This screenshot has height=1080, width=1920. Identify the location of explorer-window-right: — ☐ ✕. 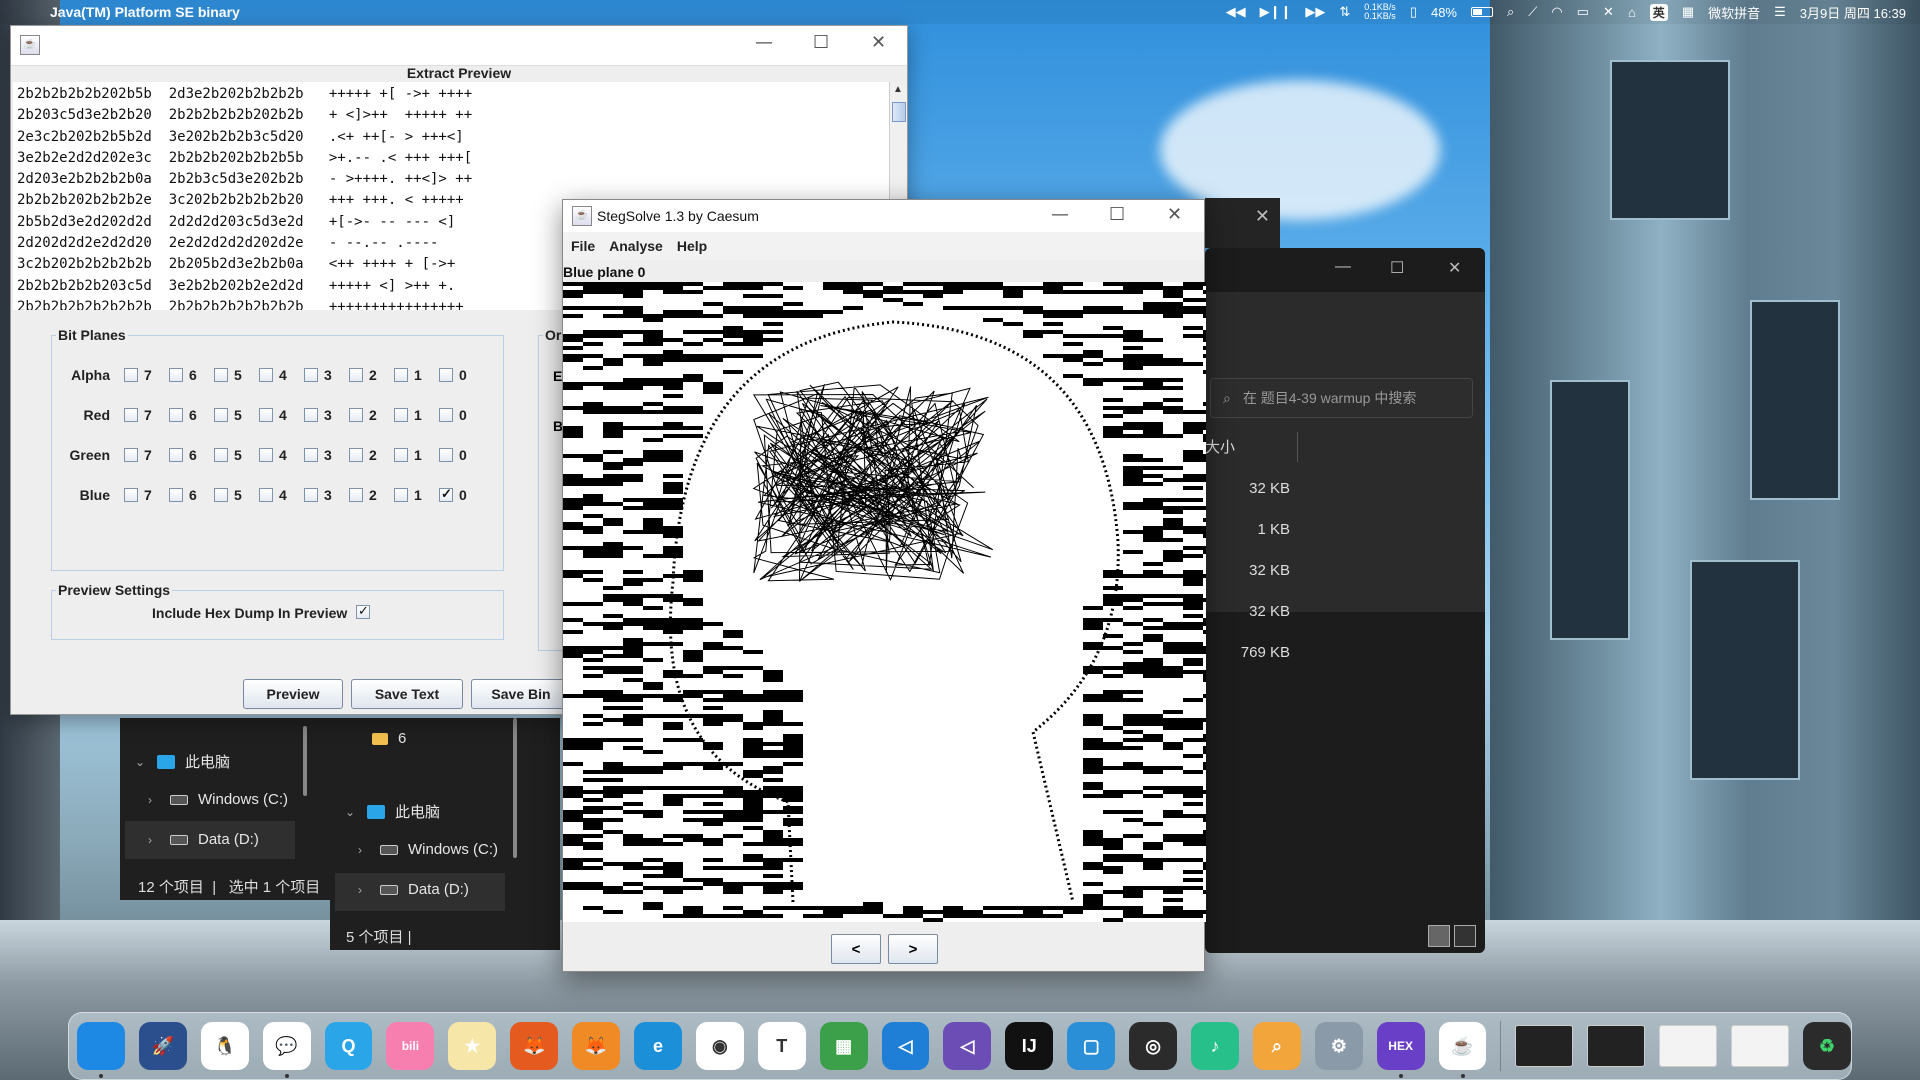
(1345, 600).